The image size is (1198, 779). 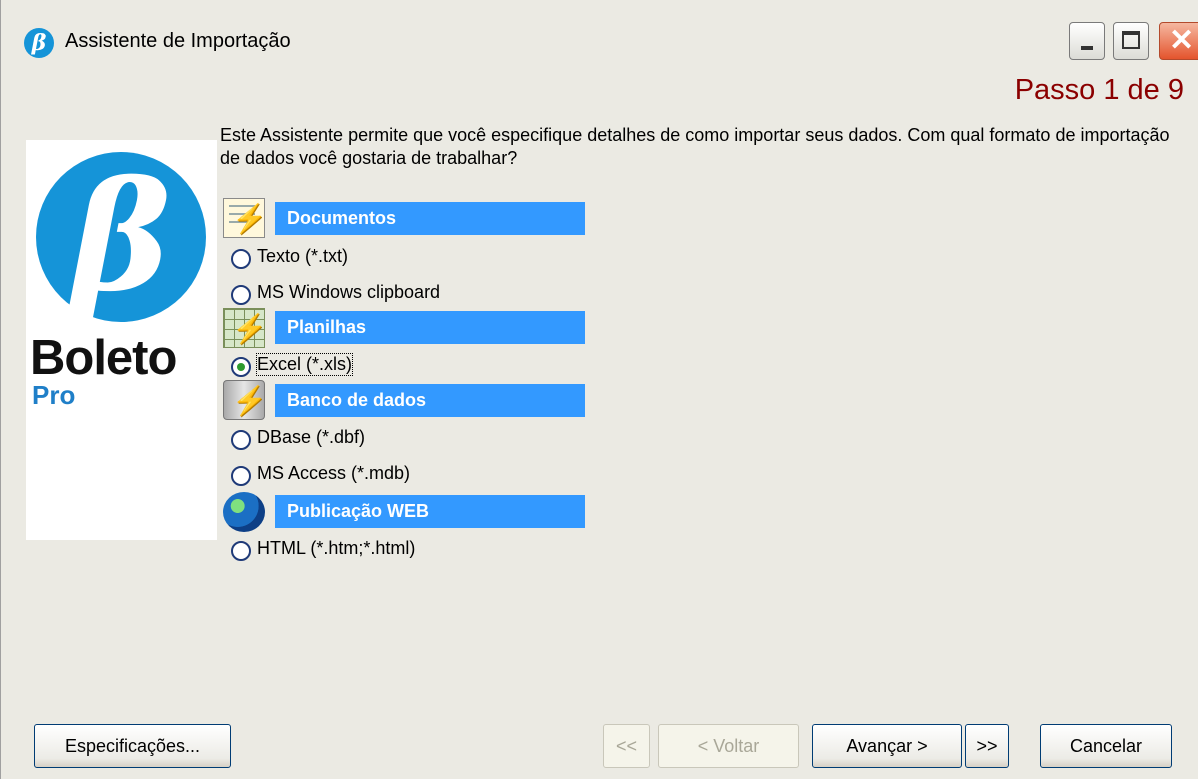 I want to click on minimize-button, so click(x=1087, y=41).